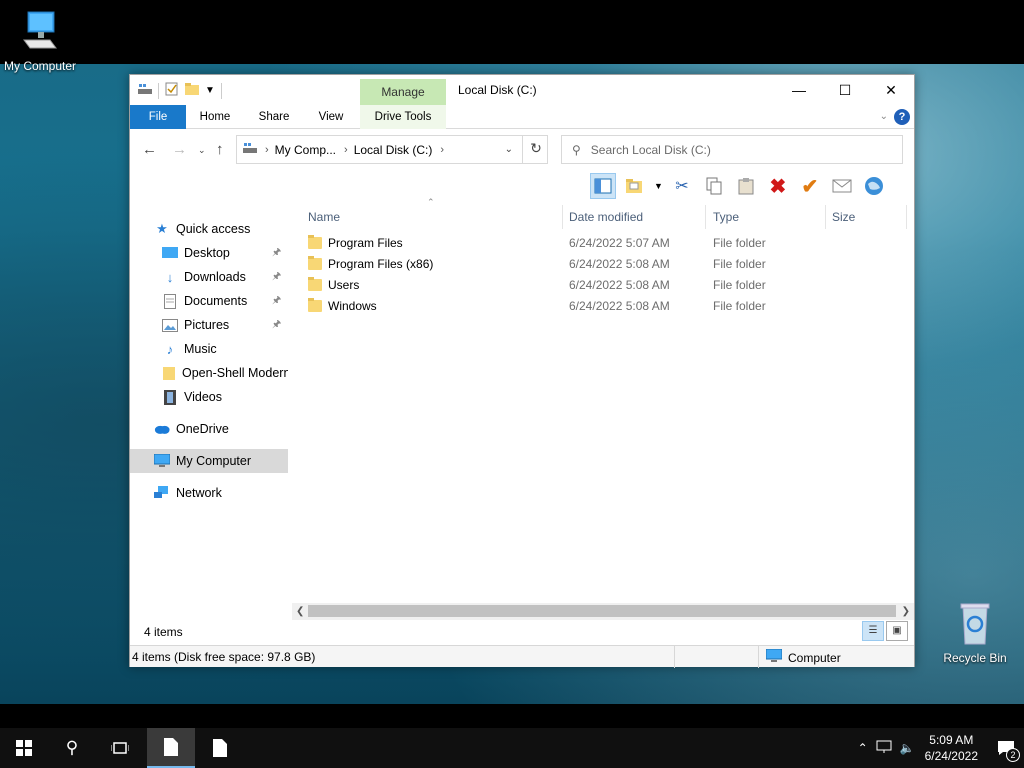  What do you see at coordinates (509, 149) in the screenshot?
I see `chevron-down-icon: ⌄` at bounding box center [509, 149].